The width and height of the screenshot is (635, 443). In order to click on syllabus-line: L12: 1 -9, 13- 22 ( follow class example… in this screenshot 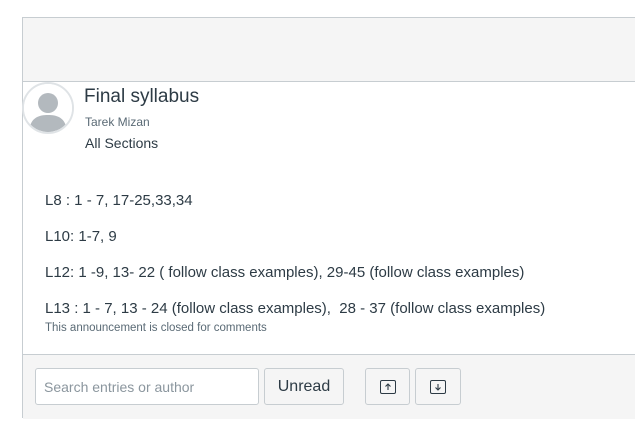, I will do `click(285, 272)`.